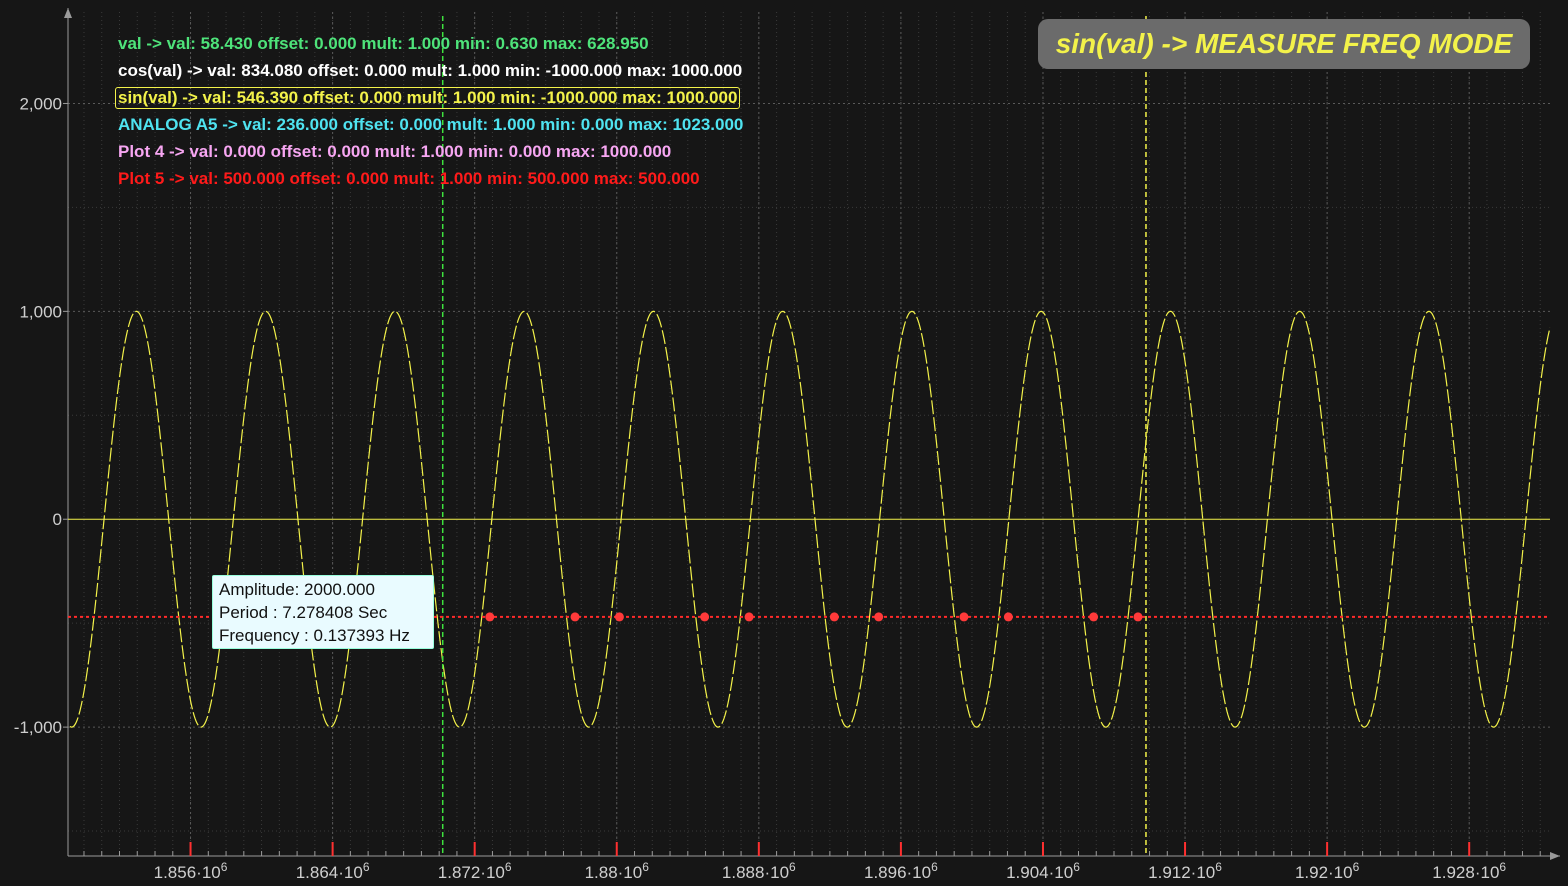 The height and width of the screenshot is (886, 1568). I want to click on x-tick-label: 1.856·106, so click(191, 871).